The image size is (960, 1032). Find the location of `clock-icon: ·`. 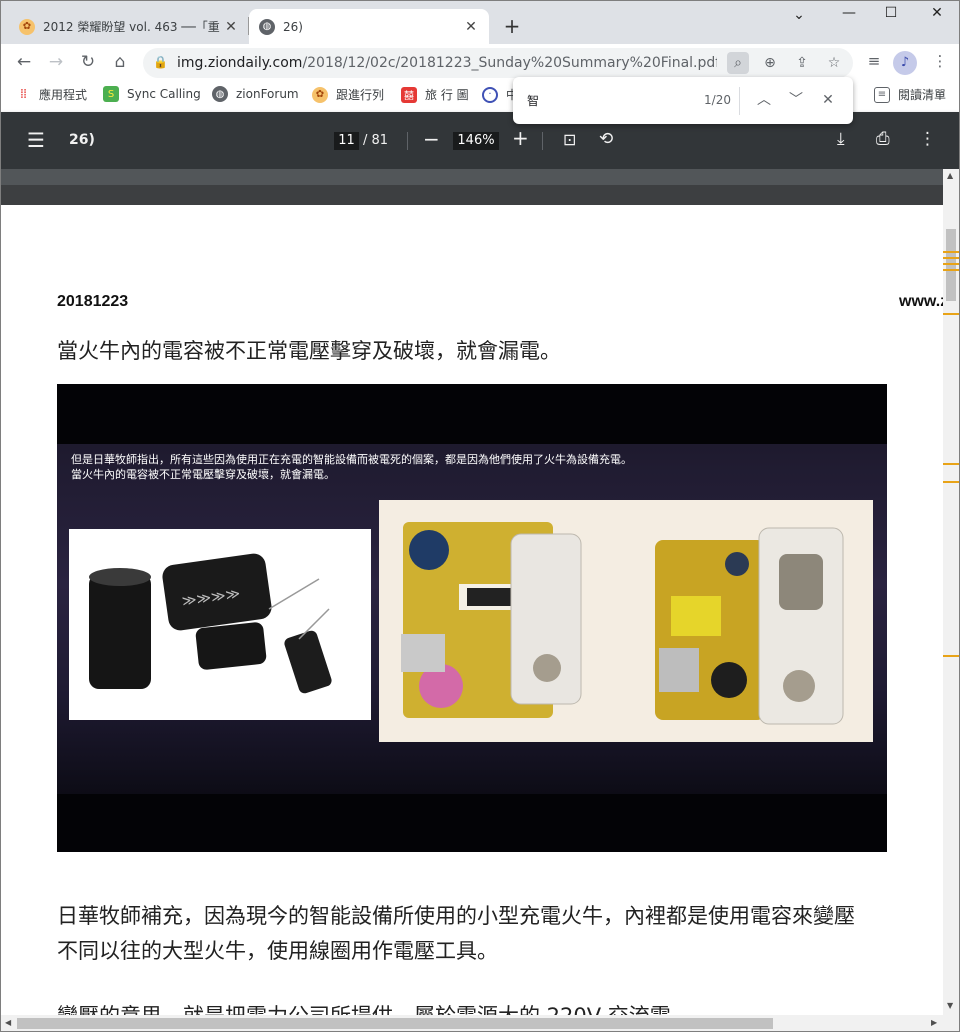

clock-icon: · is located at coordinates (490, 94).